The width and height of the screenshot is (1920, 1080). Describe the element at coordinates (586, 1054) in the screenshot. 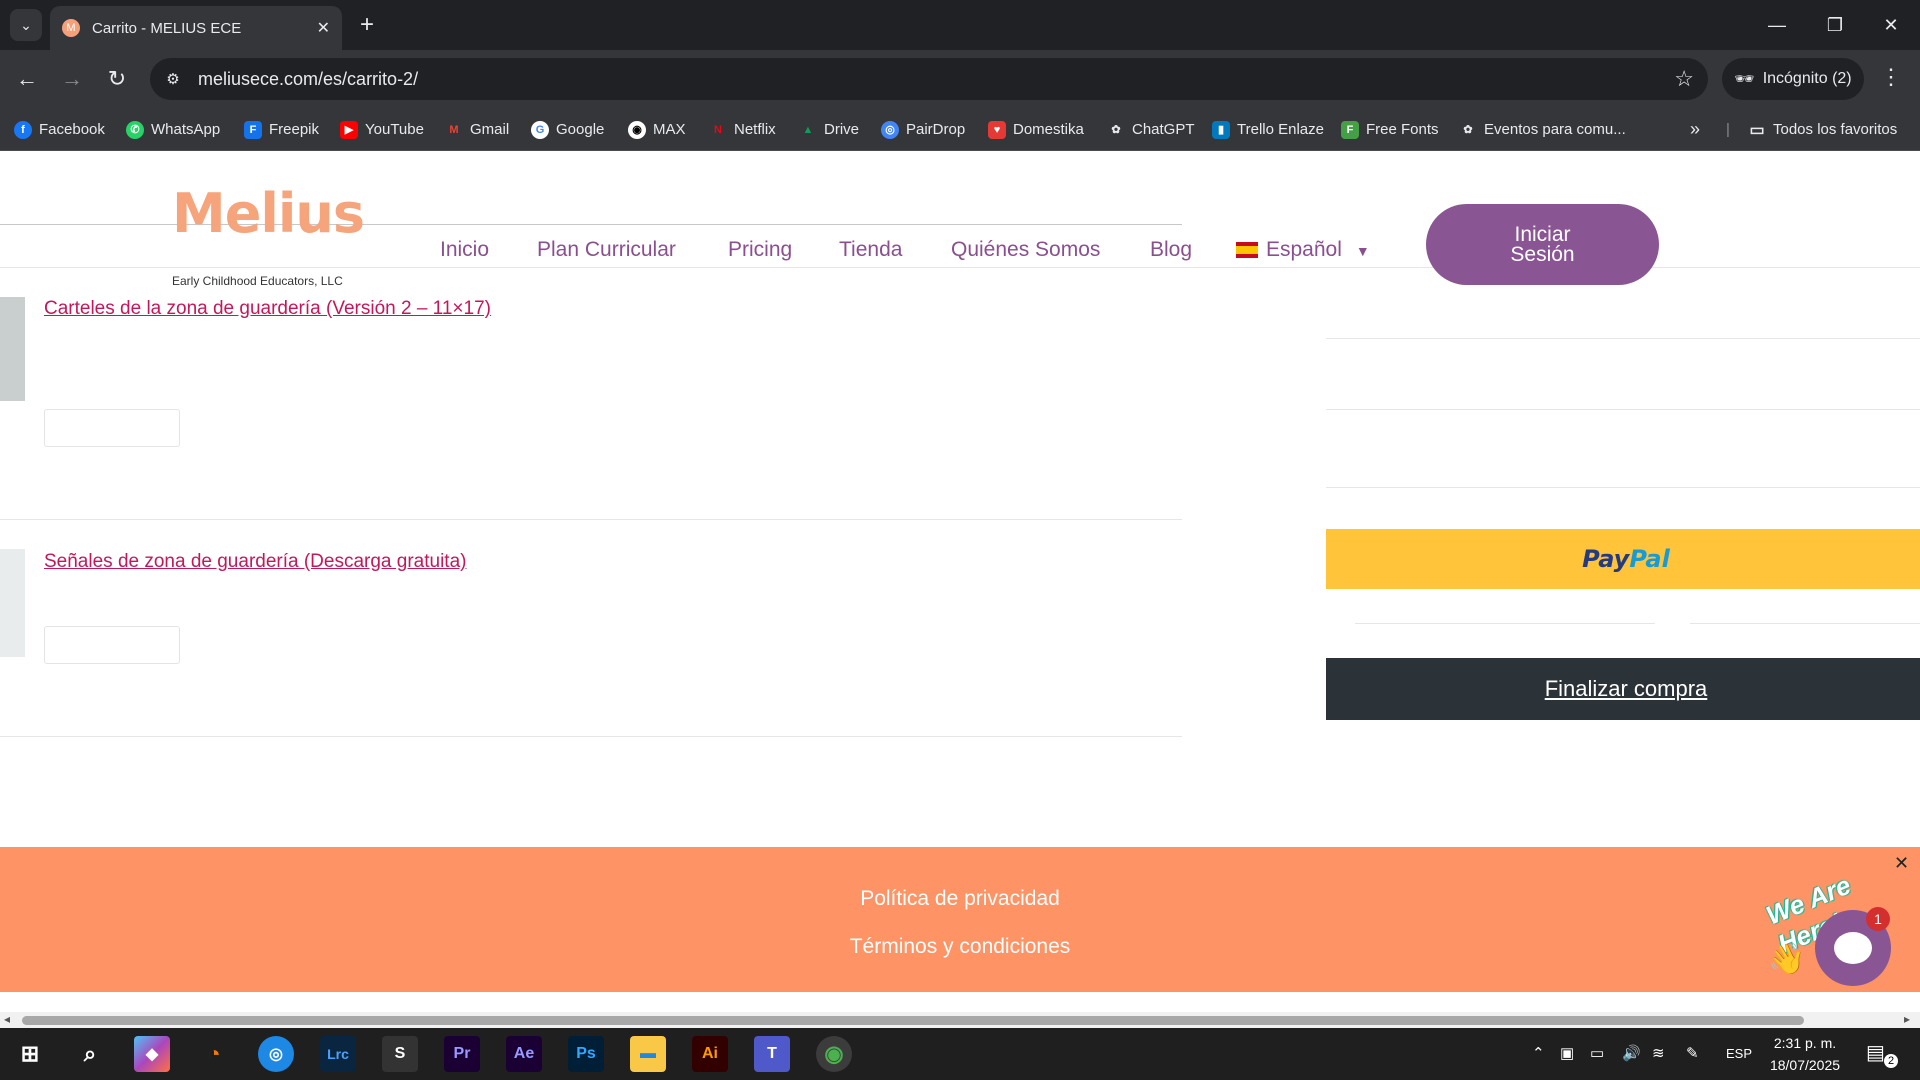

I see `photoshop-icon: Ps` at that location.